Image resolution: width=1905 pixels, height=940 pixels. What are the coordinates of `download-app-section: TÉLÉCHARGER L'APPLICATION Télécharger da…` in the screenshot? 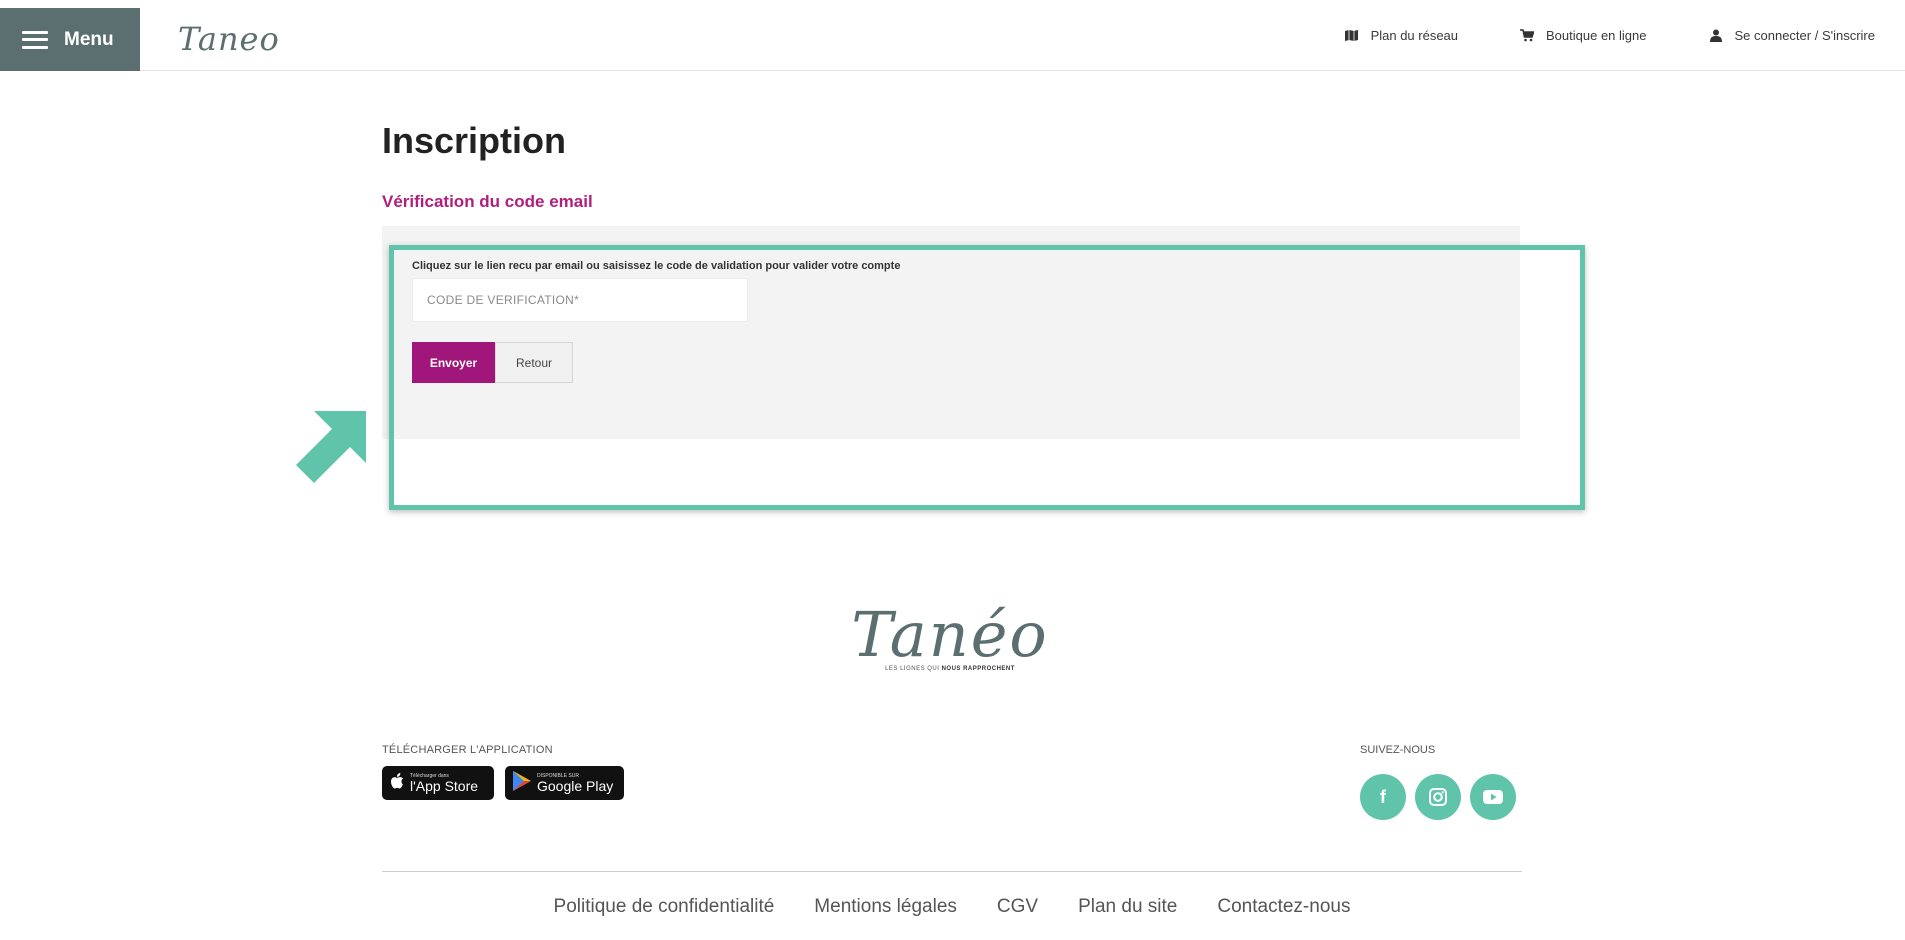 It's located at (503, 772).